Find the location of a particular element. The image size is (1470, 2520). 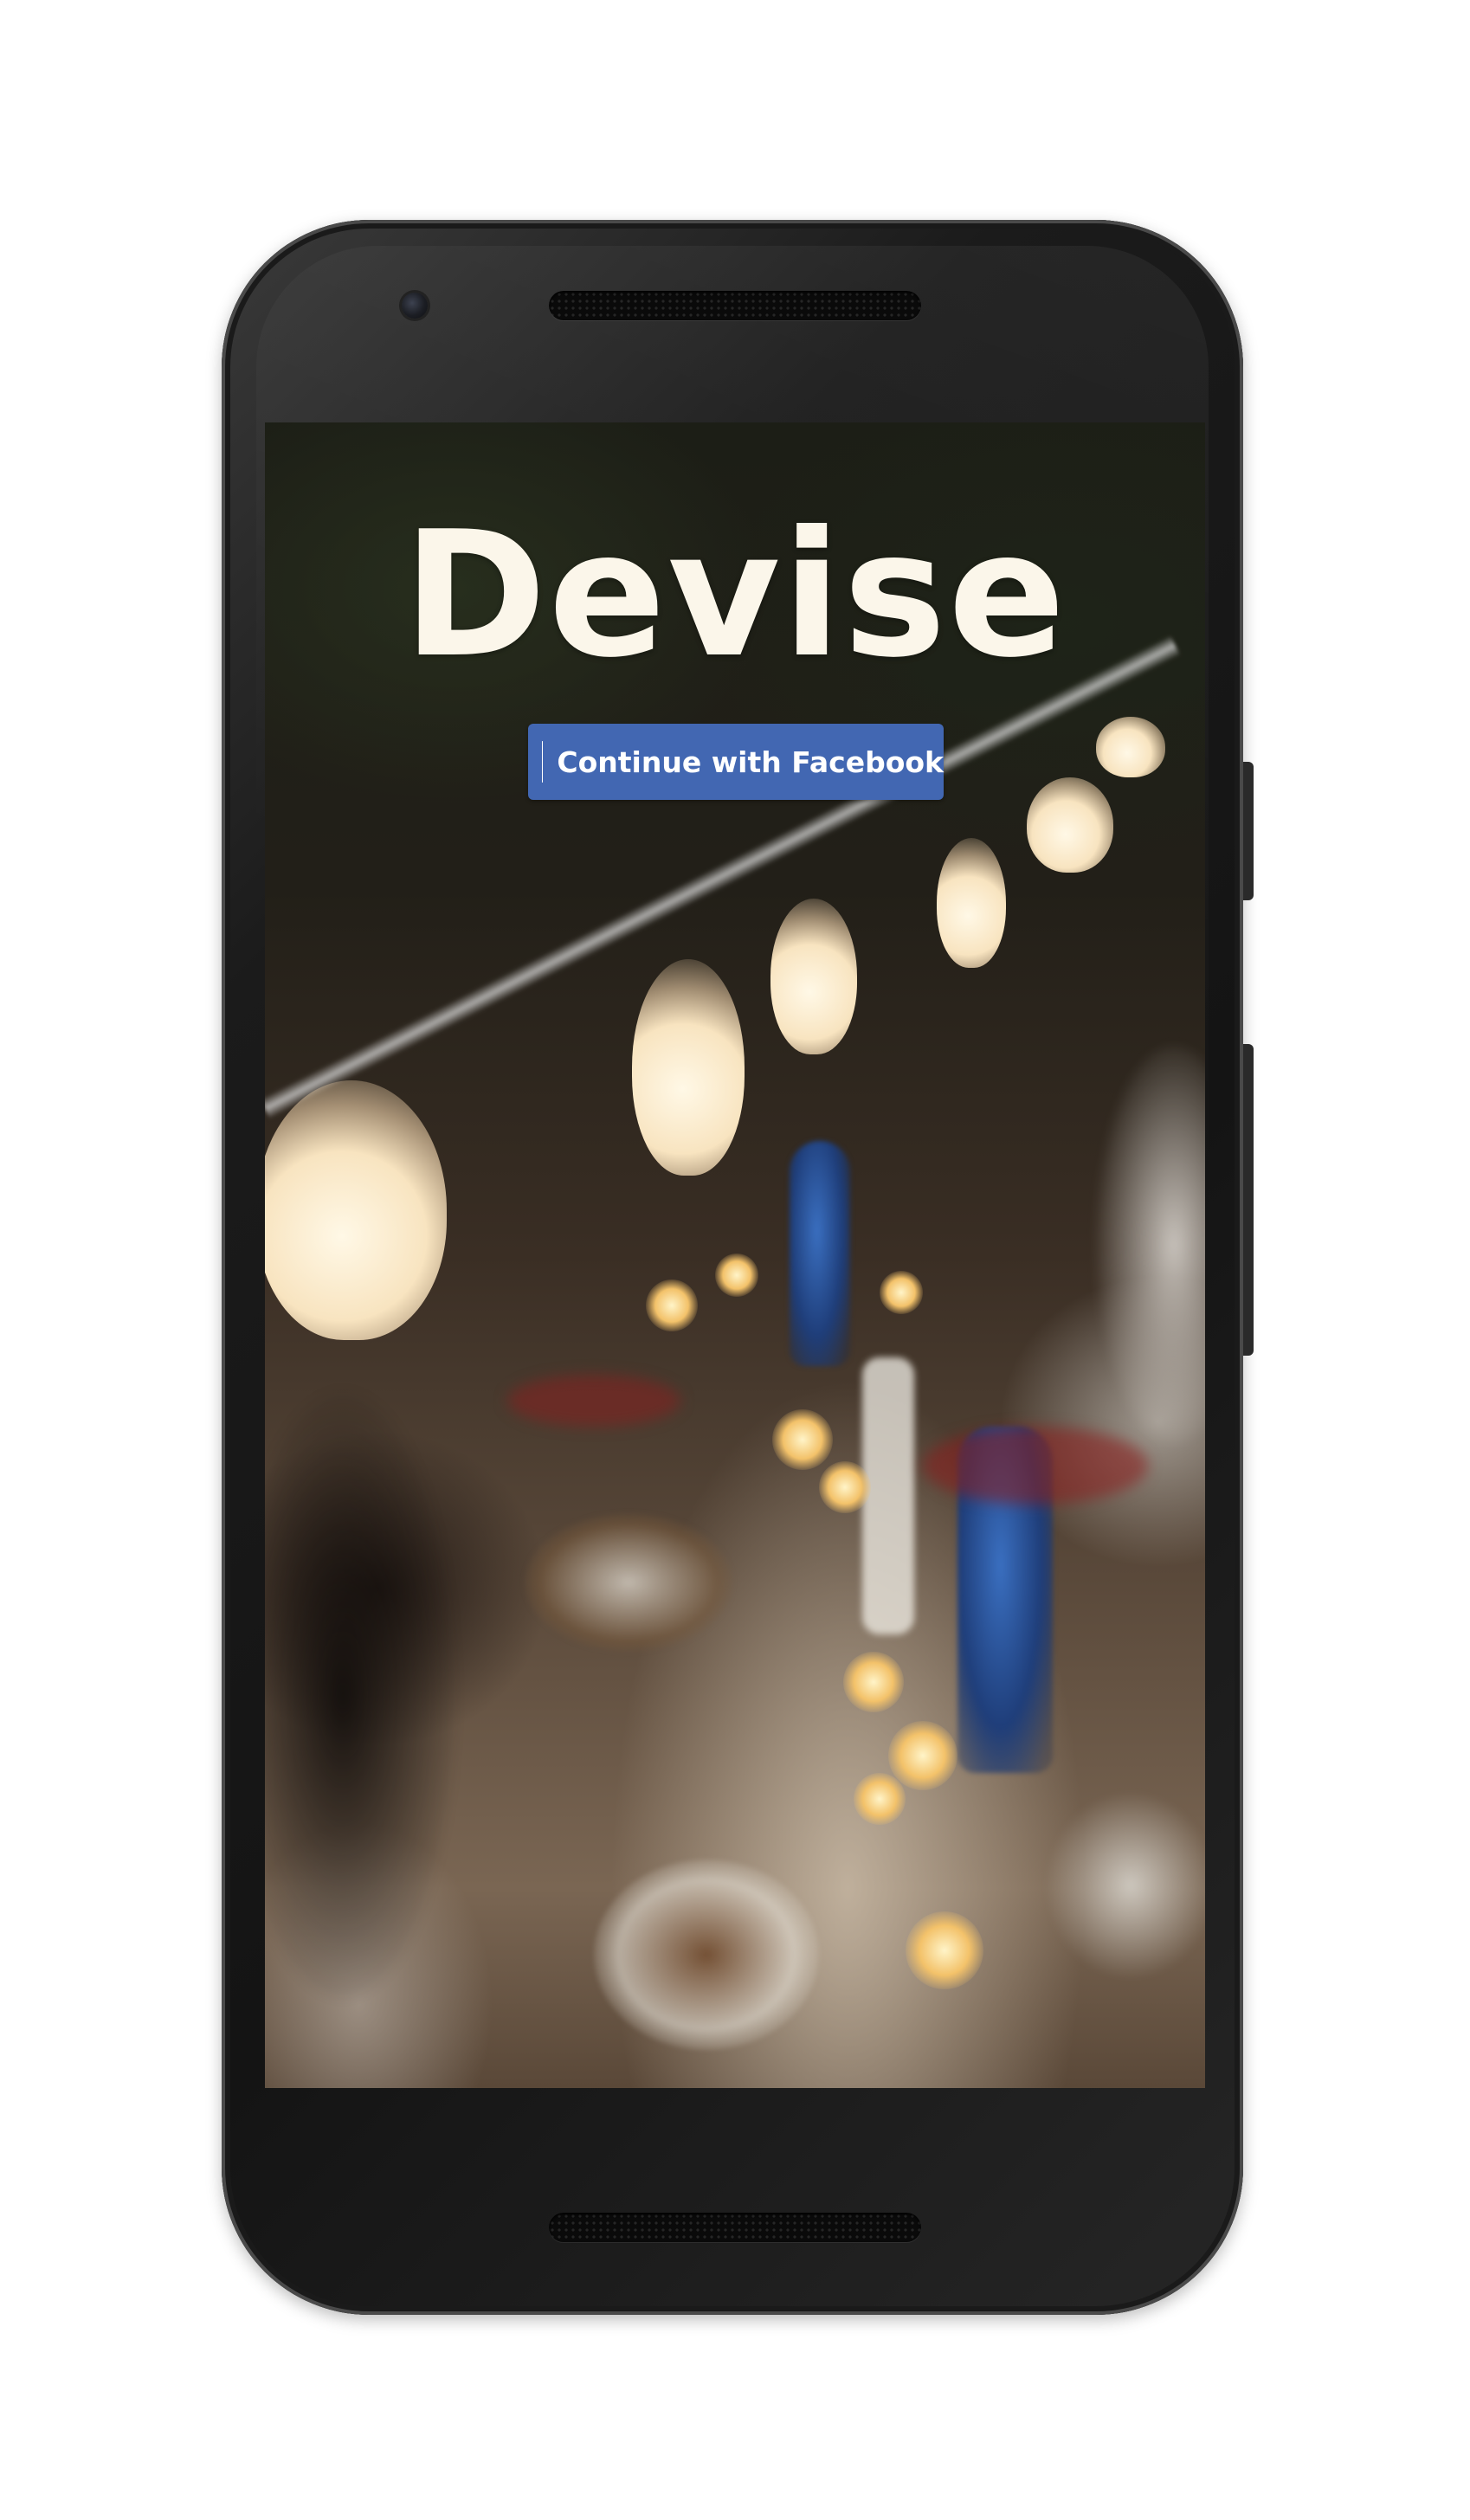

water-bottle is located at coordinates (820, 1253).